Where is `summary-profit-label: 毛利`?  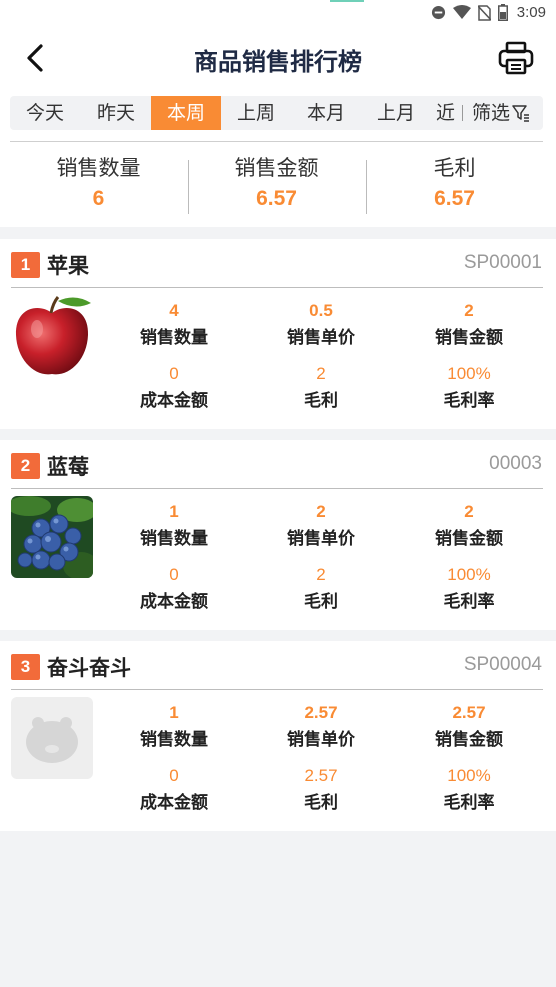
summary-profit-label: 毛利 is located at coordinates (454, 168).